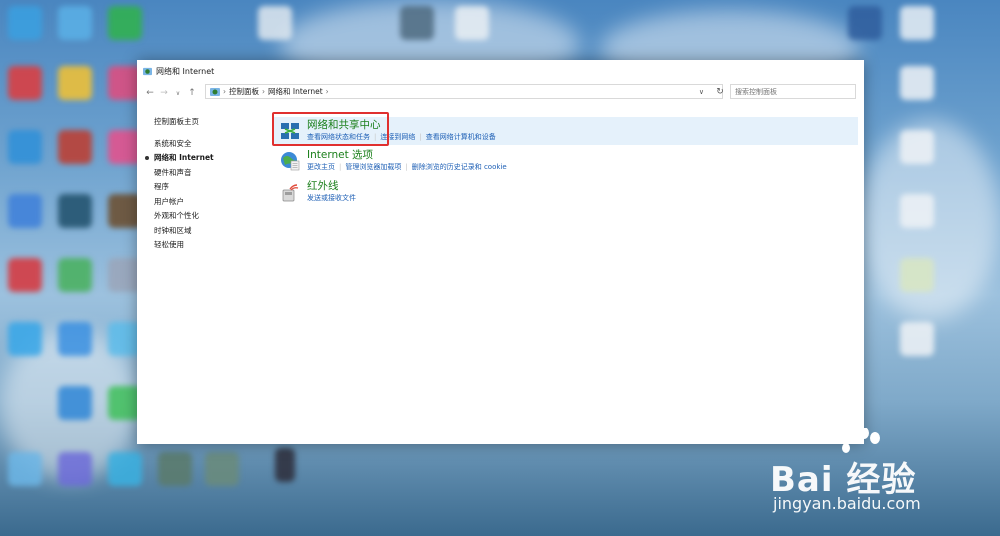  I want to click on title-bar: 网络和 Internet, so click(500, 71).